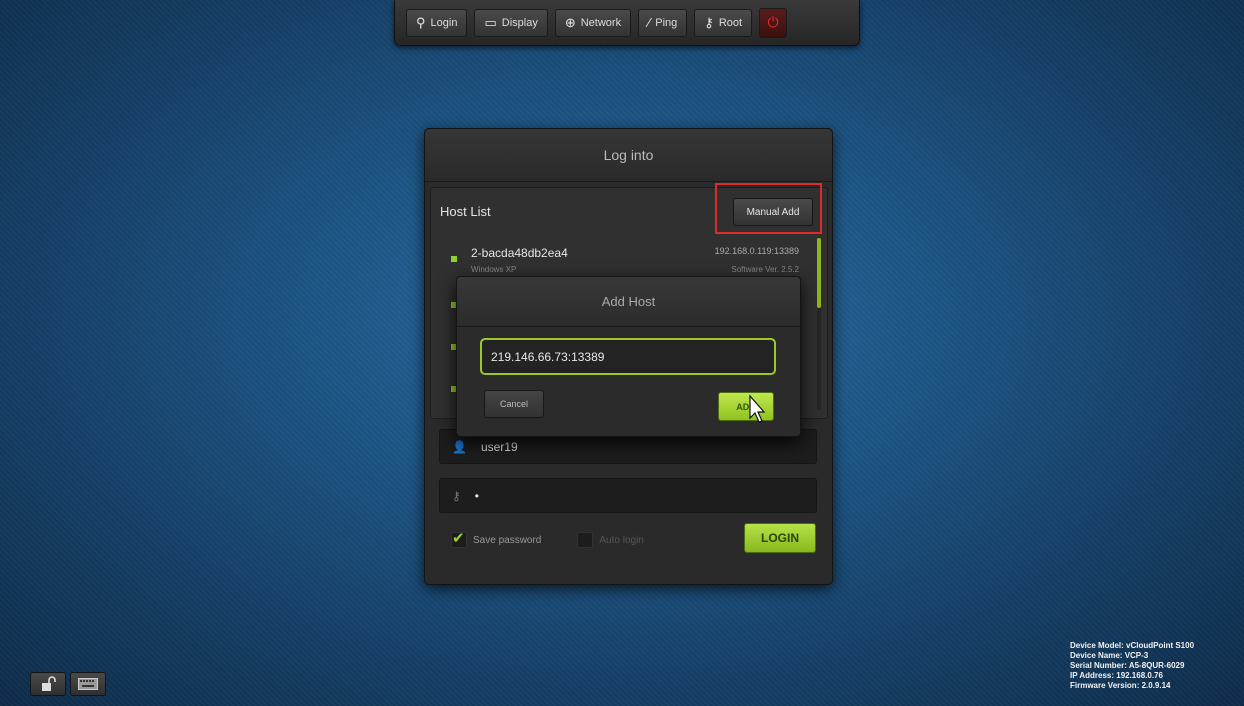 The height and width of the screenshot is (706, 1244). What do you see at coordinates (1109, 655) in the screenshot?
I see `device-name: Device Name: VCP-3` at bounding box center [1109, 655].